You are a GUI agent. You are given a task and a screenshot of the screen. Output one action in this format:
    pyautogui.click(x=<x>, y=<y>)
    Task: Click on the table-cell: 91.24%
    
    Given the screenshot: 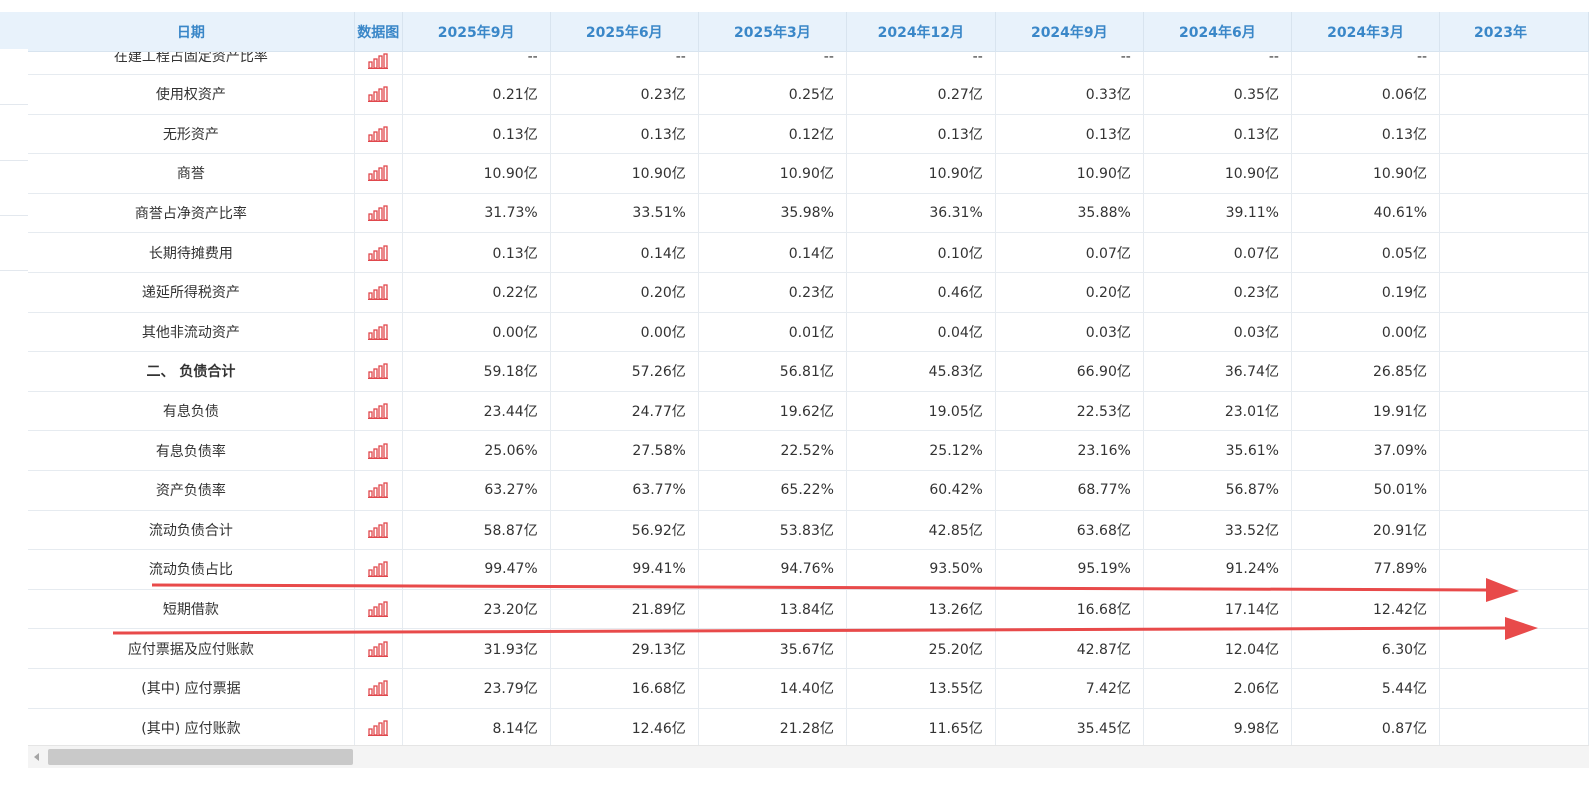 What is the action you would take?
    pyautogui.click(x=1217, y=569)
    